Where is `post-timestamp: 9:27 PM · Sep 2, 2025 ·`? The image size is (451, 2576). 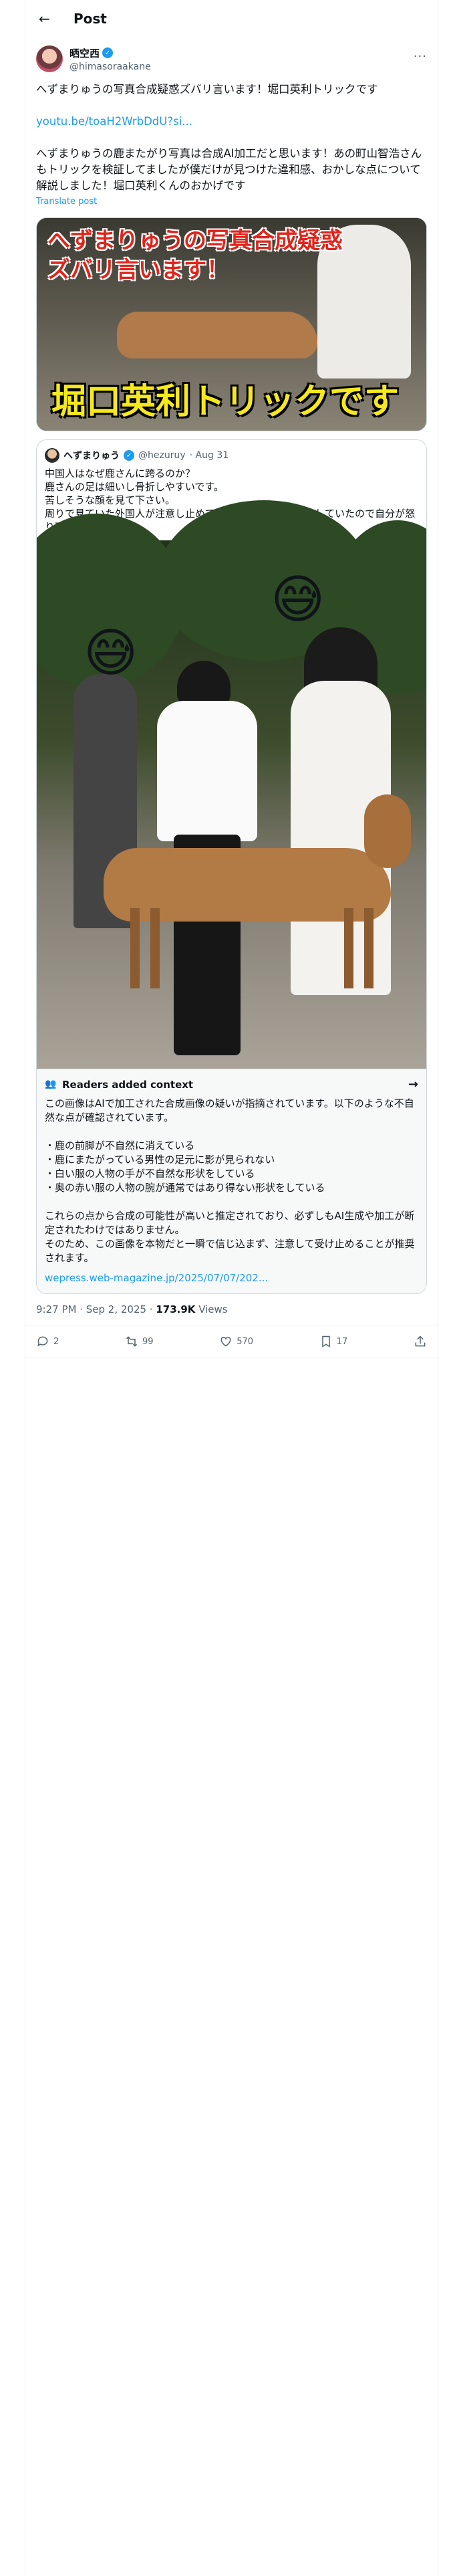 post-timestamp: 9:27 PM · Sep 2, 2025 · is located at coordinates (96, 1309).